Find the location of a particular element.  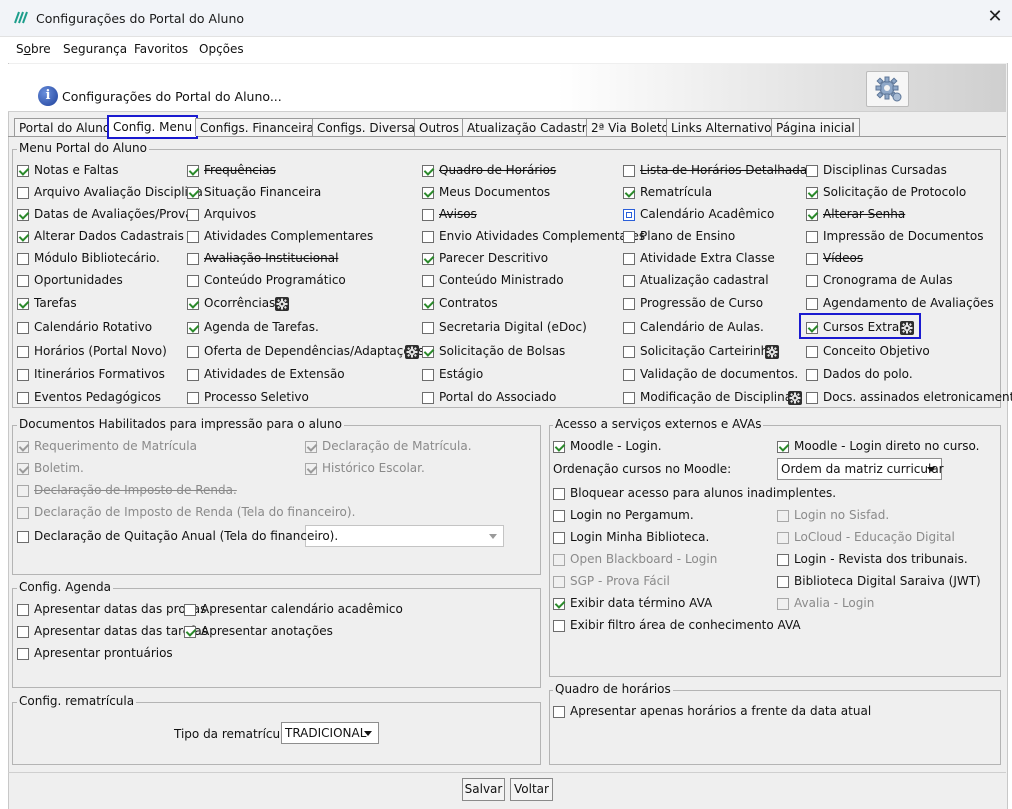

menu-solicitacao-carteirinha-gear-icon is located at coordinates (772, 352).